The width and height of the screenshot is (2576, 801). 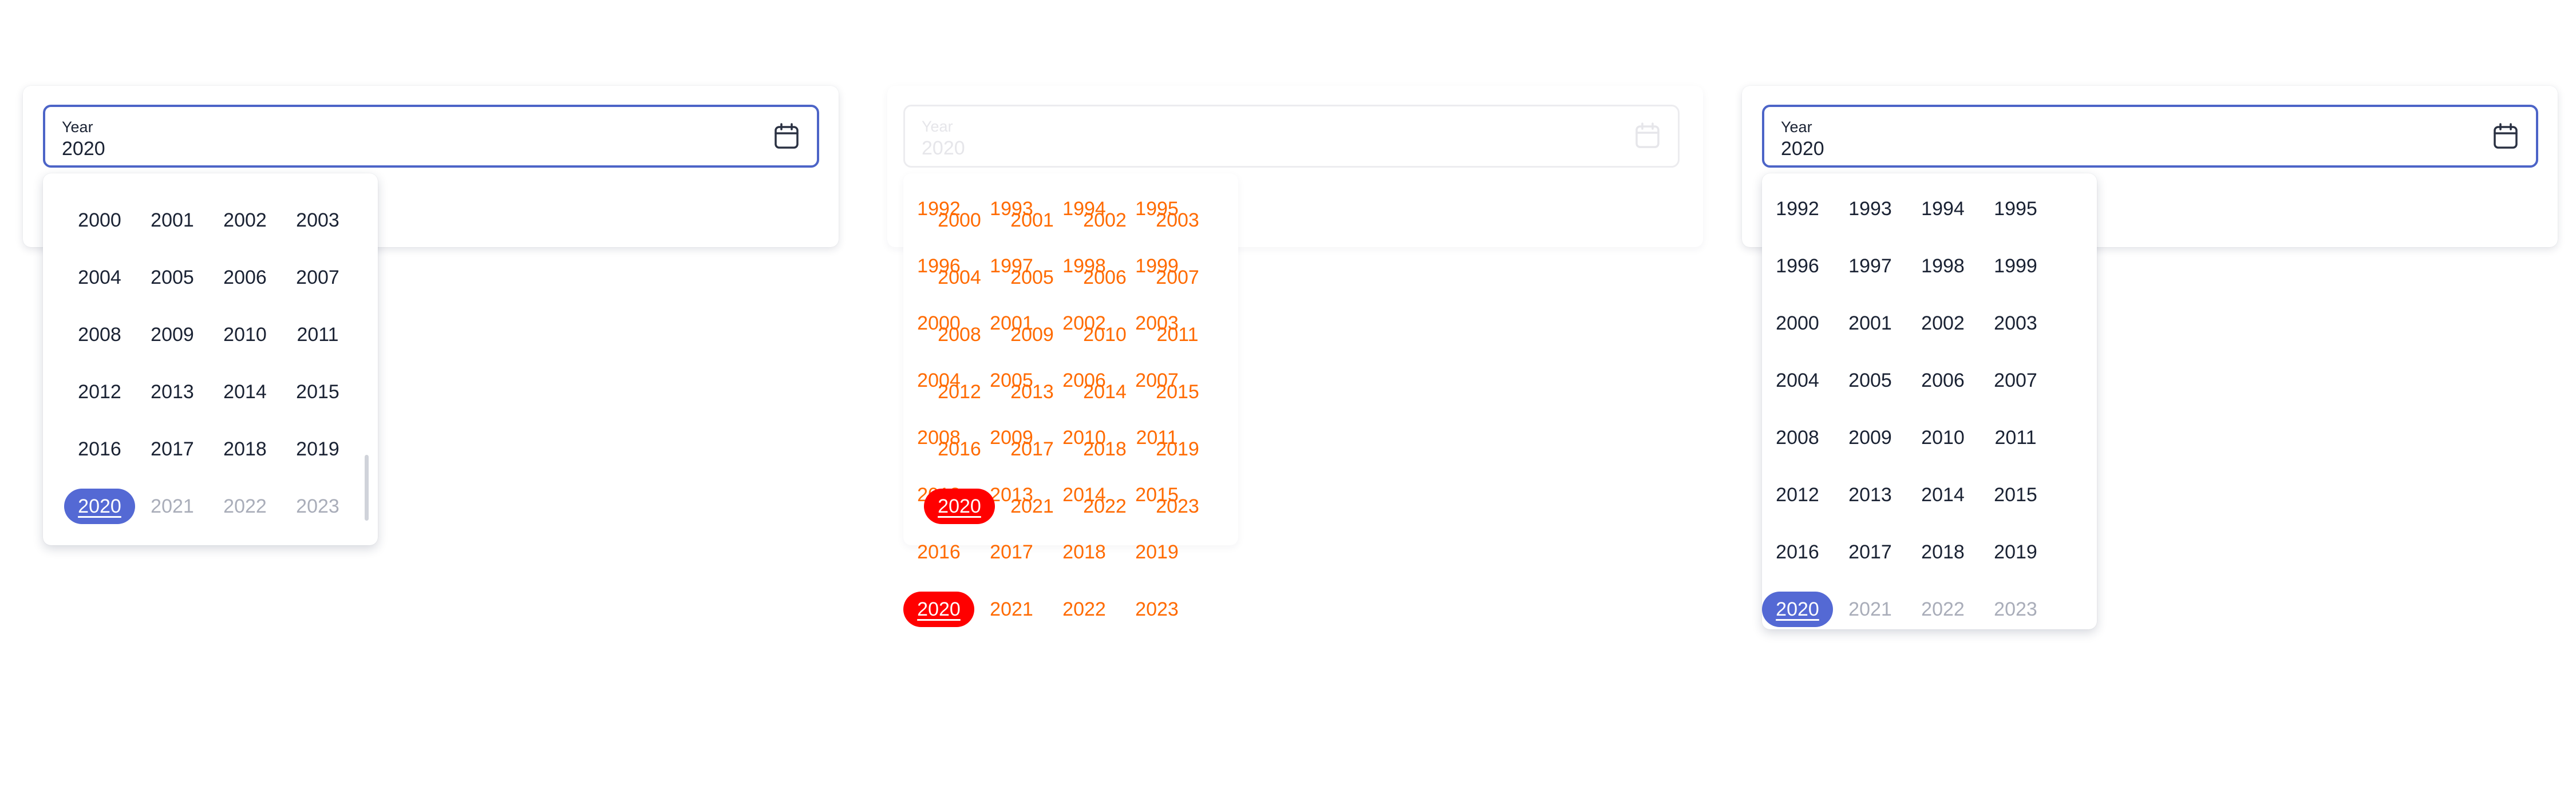 What do you see at coordinates (2015, 209) in the screenshot?
I see `year-option-1995: 1995` at bounding box center [2015, 209].